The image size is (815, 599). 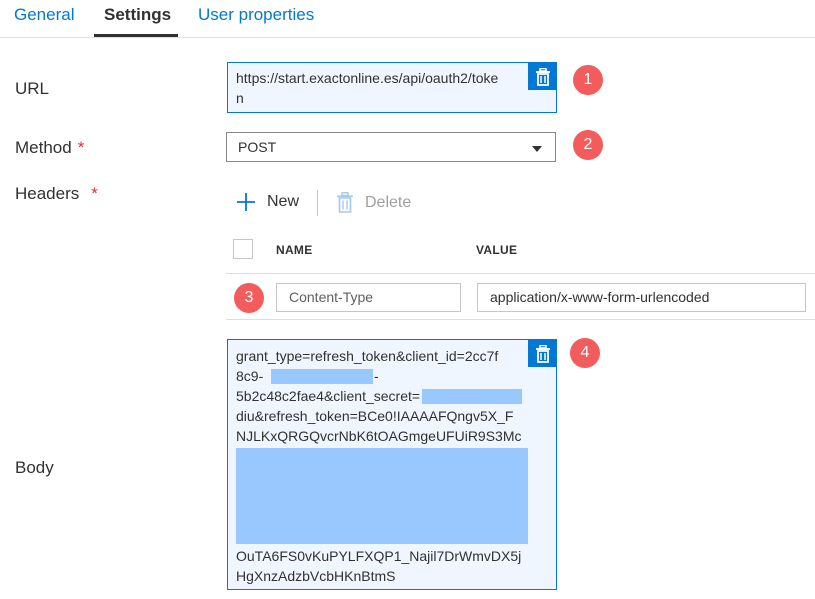 I want to click on body-line-1: grant_type=refresh_token&client_id=2cc7f, so click(x=367, y=356).